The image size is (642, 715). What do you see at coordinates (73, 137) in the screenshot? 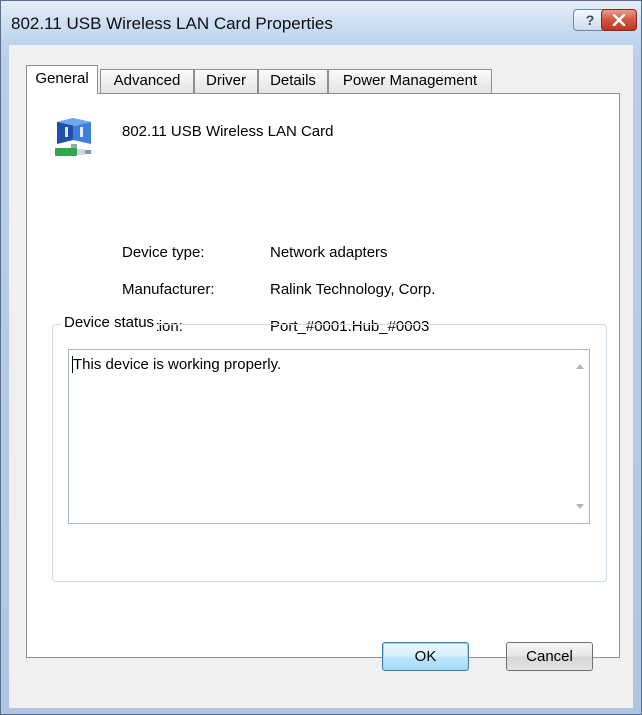
I see `network-adapter-icon` at bounding box center [73, 137].